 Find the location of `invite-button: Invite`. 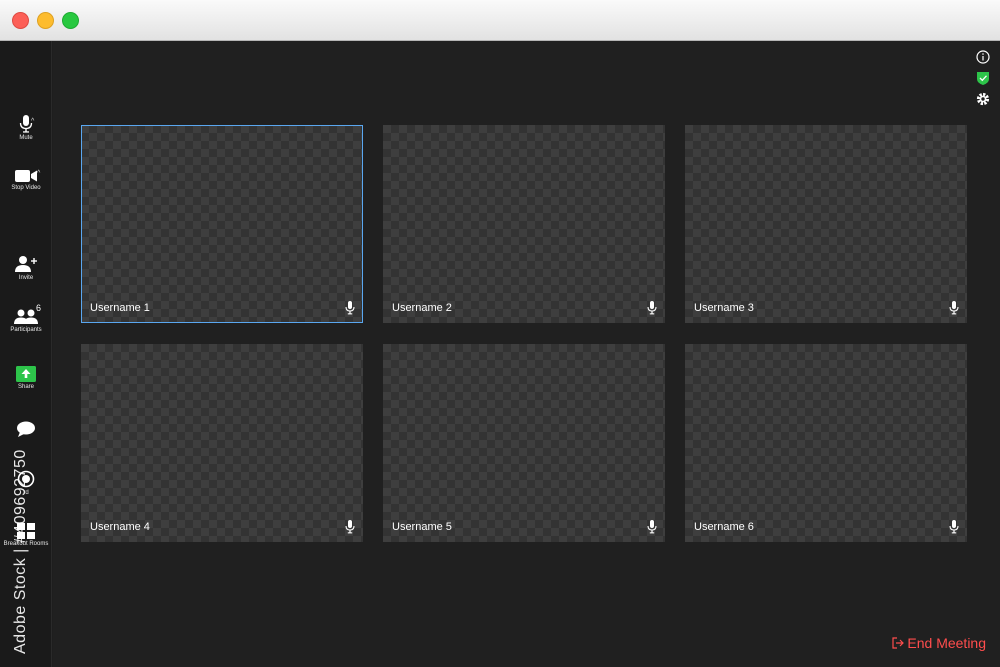

invite-button: Invite is located at coordinates (26, 268).